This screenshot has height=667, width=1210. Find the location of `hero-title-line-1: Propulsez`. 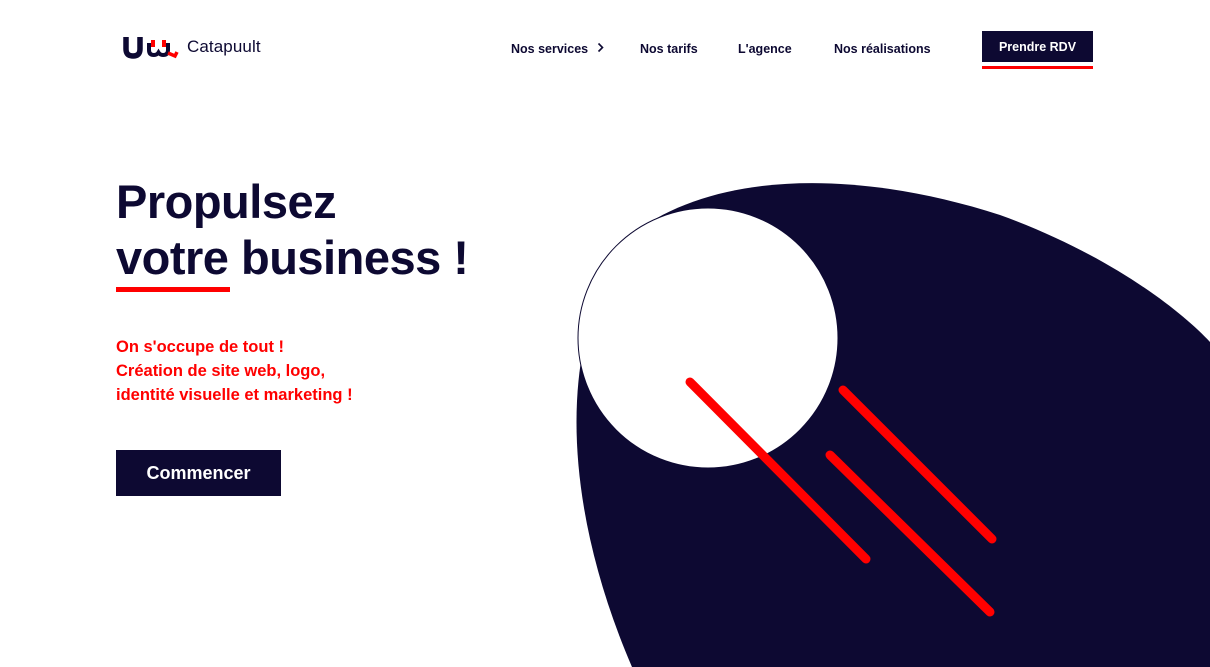

hero-title-line-1: Propulsez is located at coordinates (226, 201).